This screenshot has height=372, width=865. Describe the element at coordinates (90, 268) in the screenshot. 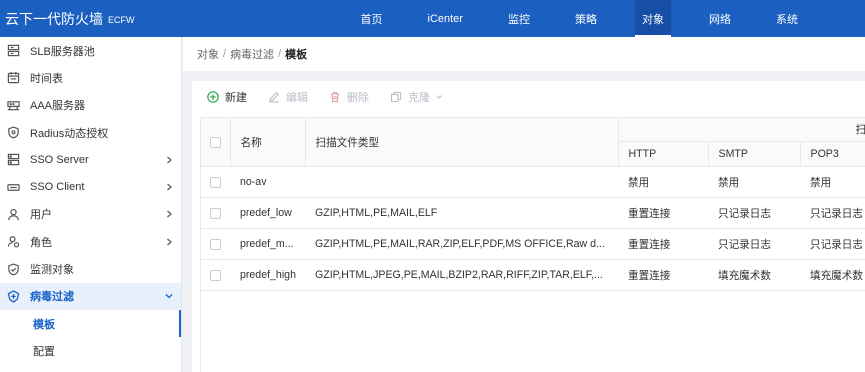

I see `sidebar-item-monitored-objects: 监测对象` at that location.